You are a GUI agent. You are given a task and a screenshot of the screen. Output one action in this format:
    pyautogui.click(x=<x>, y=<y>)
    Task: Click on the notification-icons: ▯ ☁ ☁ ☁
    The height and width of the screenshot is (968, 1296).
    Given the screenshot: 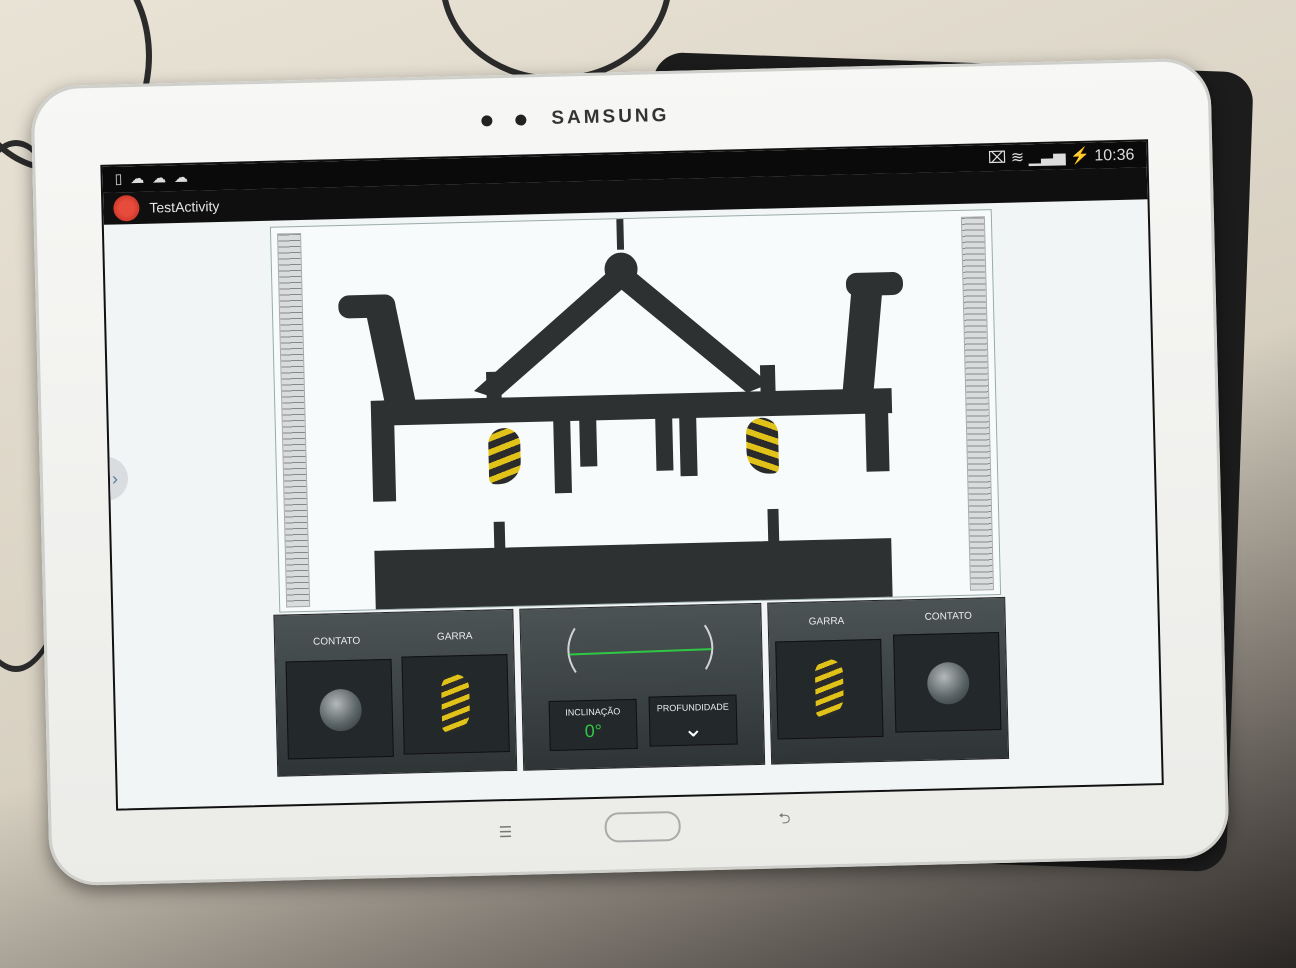 What is the action you would take?
    pyautogui.click(x=152, y=177)
    